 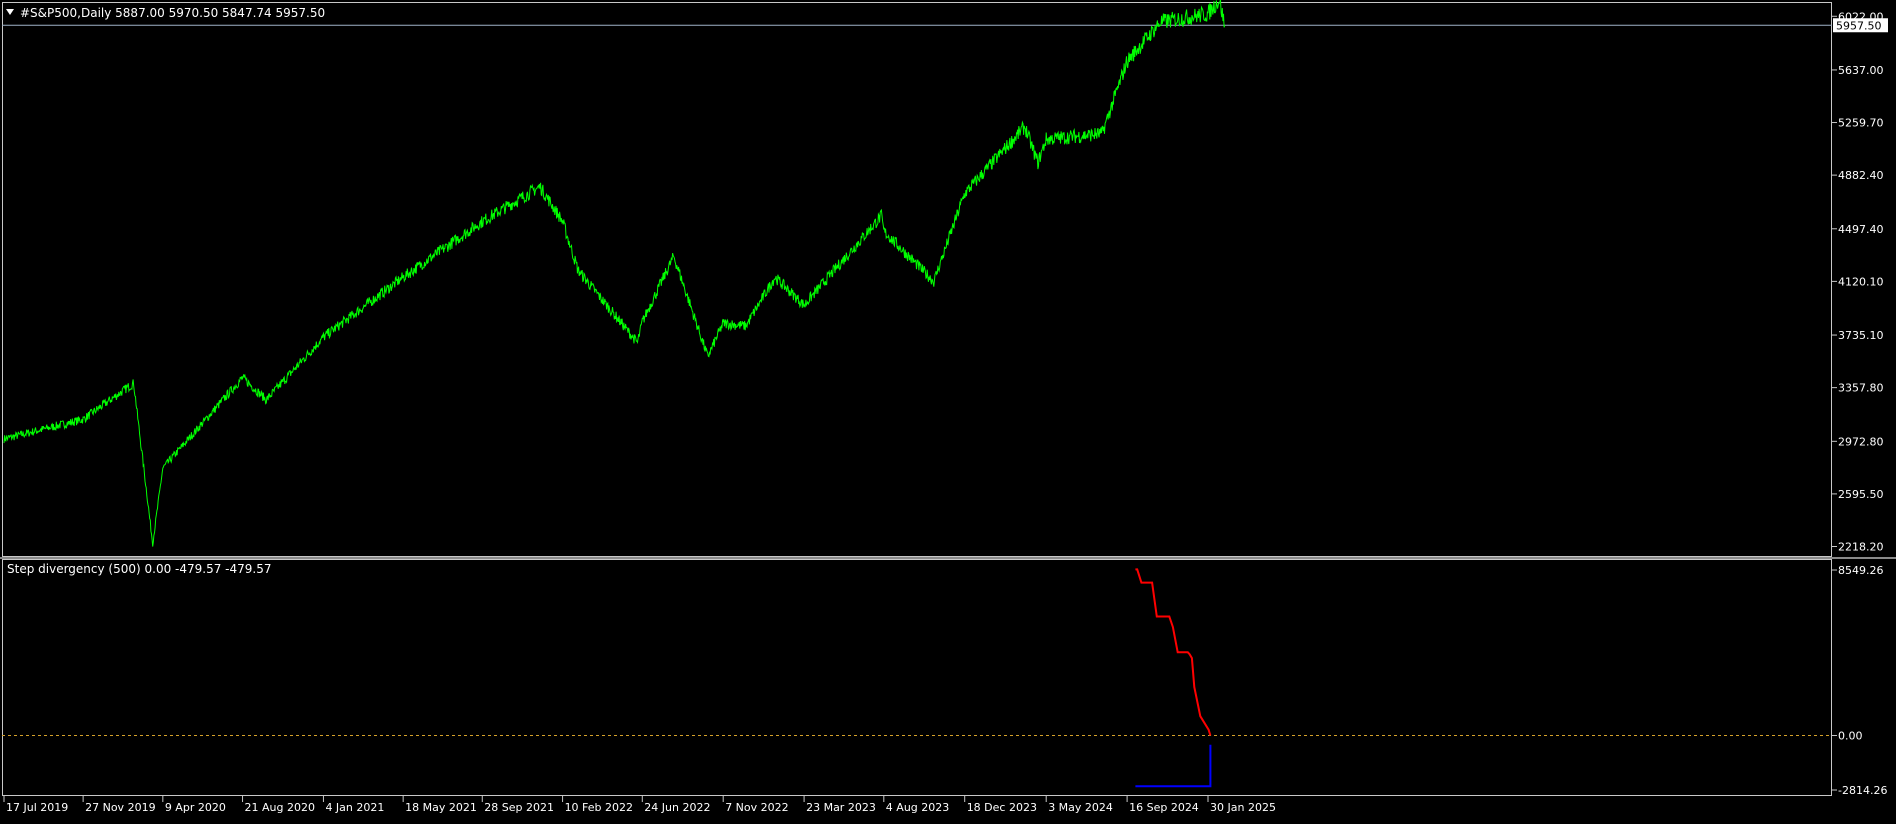 What do you see at coordinates (756, 807) in the screenshot?
I see `time-tick-label: 7 Nov 2022` at bounding box center [756, 807].